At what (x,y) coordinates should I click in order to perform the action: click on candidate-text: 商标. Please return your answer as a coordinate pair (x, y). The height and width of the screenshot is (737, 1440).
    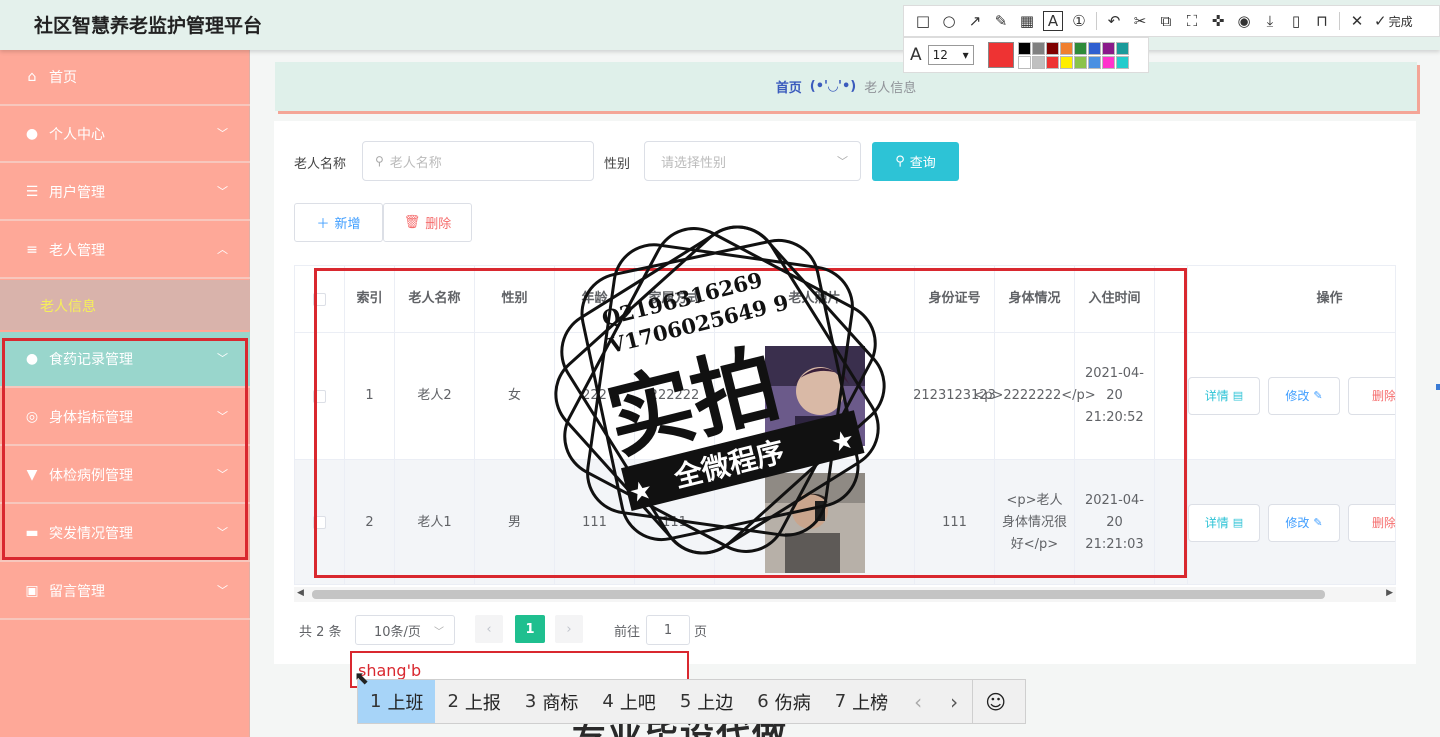
    Looking at the image, I should click on (560, 703).